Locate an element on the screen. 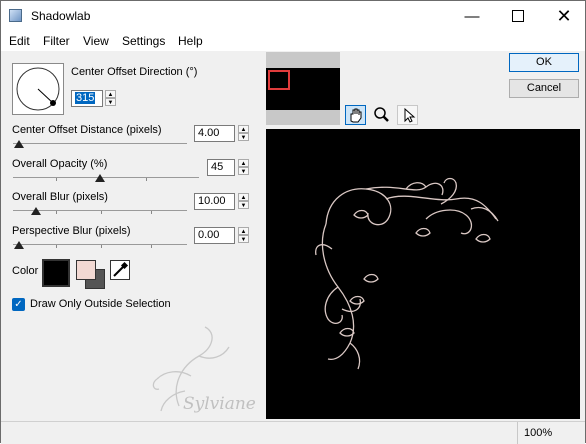 This screenshot has width=586, height=444. viewport-indicator is located at coordinates (279, 80).